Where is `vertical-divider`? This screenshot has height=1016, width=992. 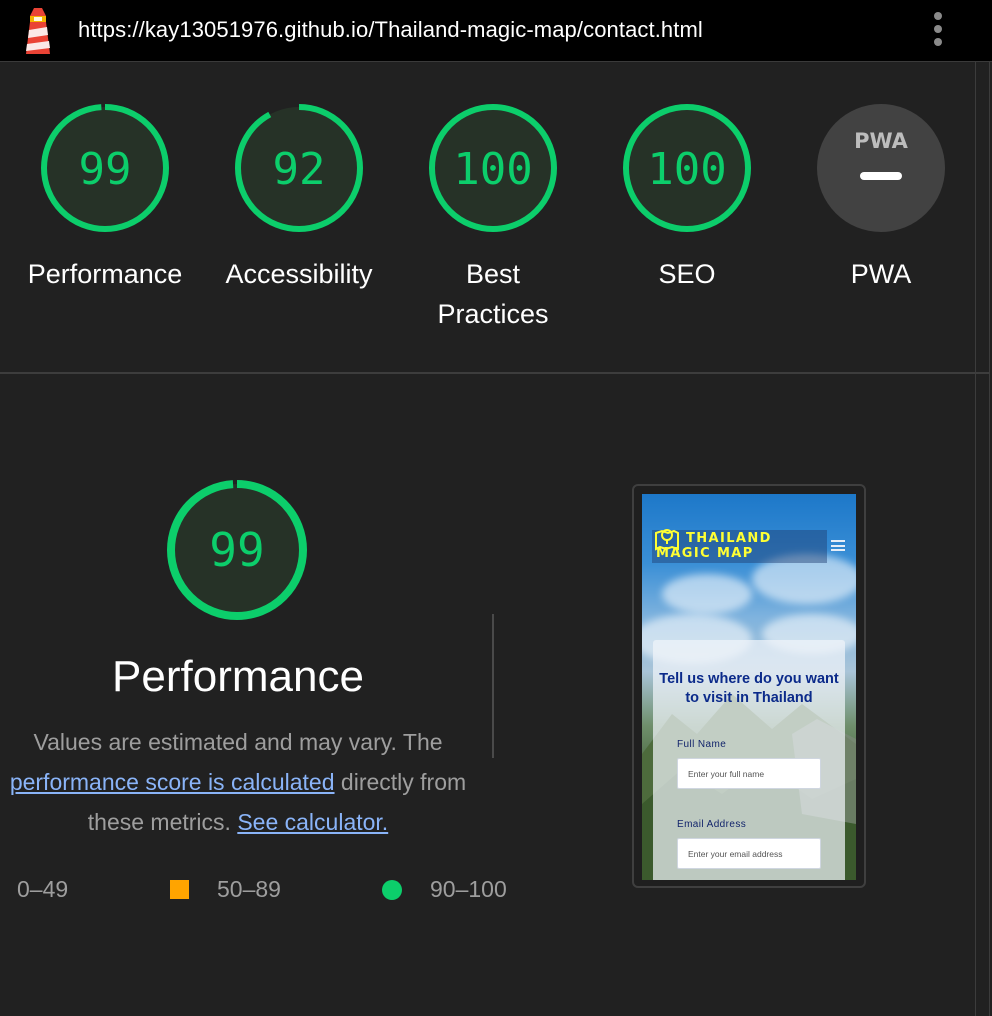 vertical-divider is located at coordinates (493, 686).